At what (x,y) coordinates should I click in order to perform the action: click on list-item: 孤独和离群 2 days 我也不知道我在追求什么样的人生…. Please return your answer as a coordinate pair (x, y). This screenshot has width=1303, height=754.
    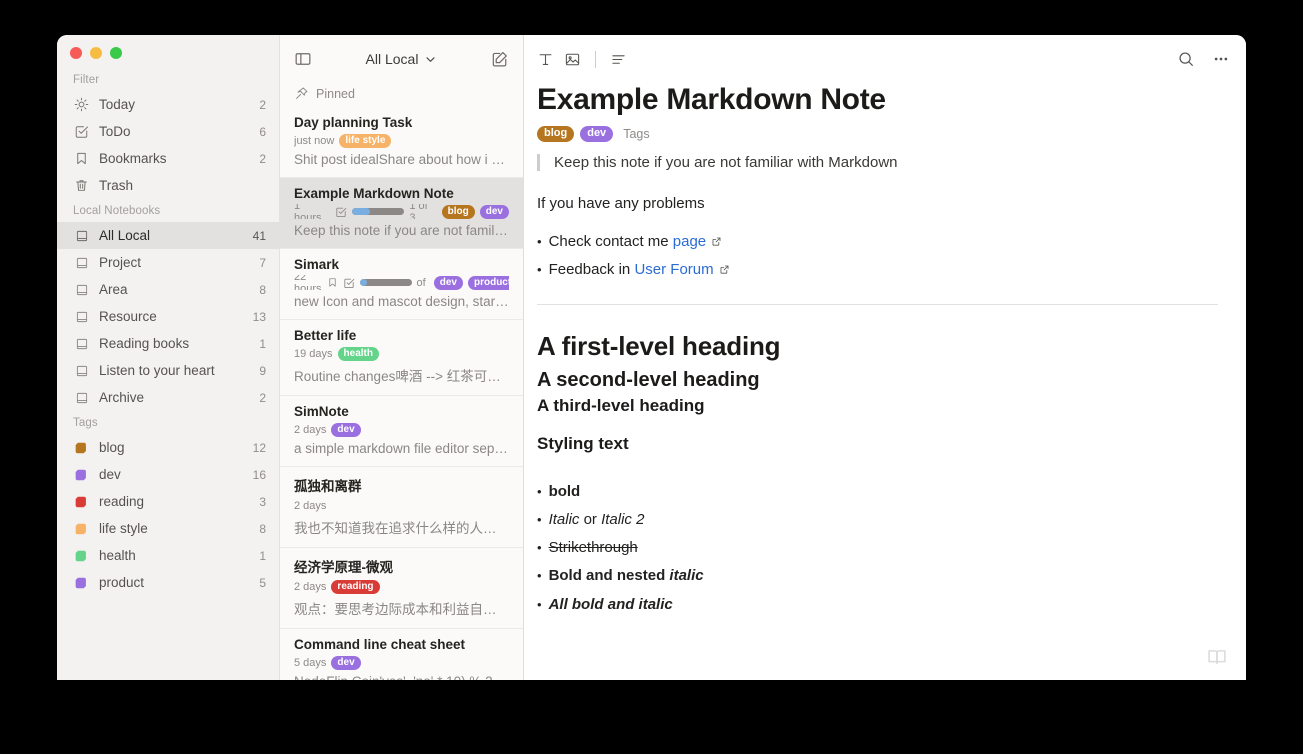
    Looking at the image, I should click on (401, 506).